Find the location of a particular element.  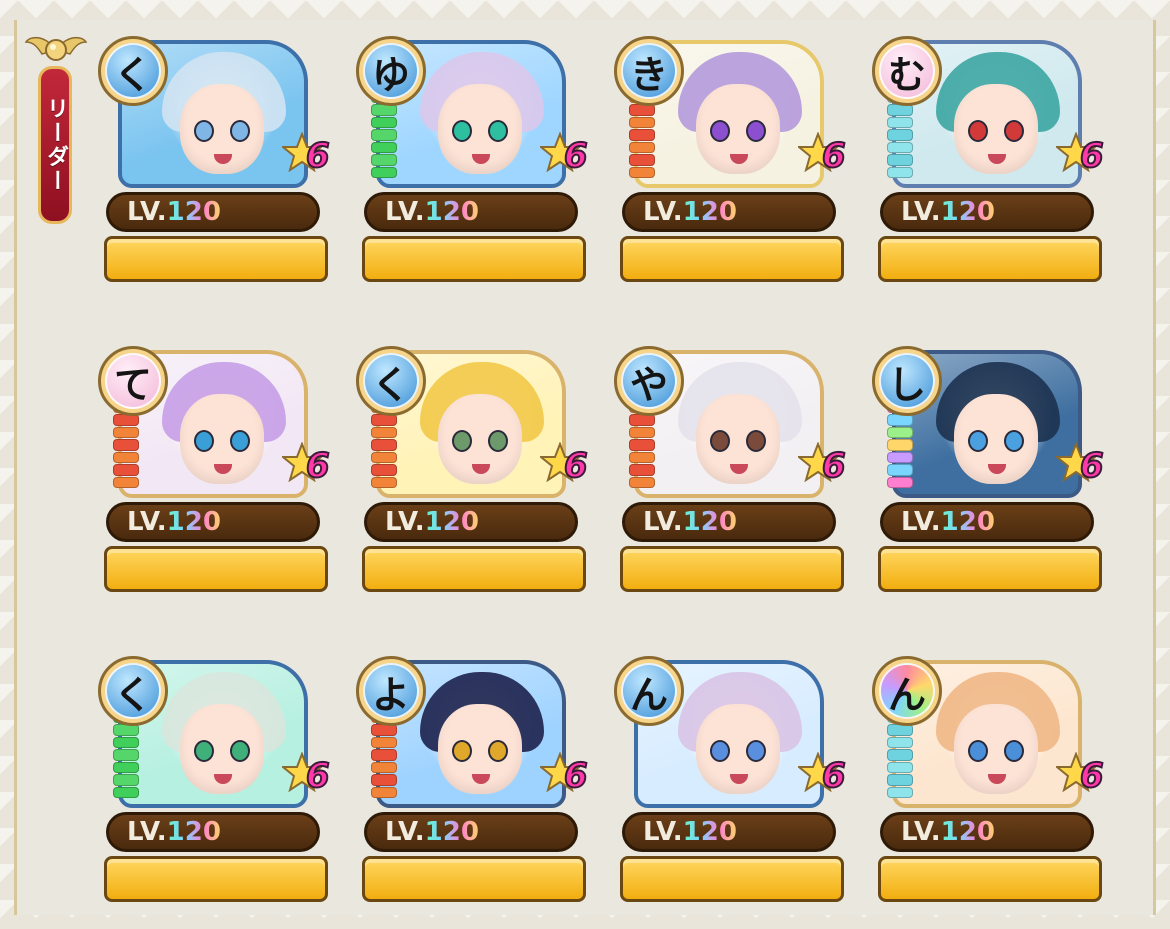

character-initial-badge: む is located at coordinates (907, 71).